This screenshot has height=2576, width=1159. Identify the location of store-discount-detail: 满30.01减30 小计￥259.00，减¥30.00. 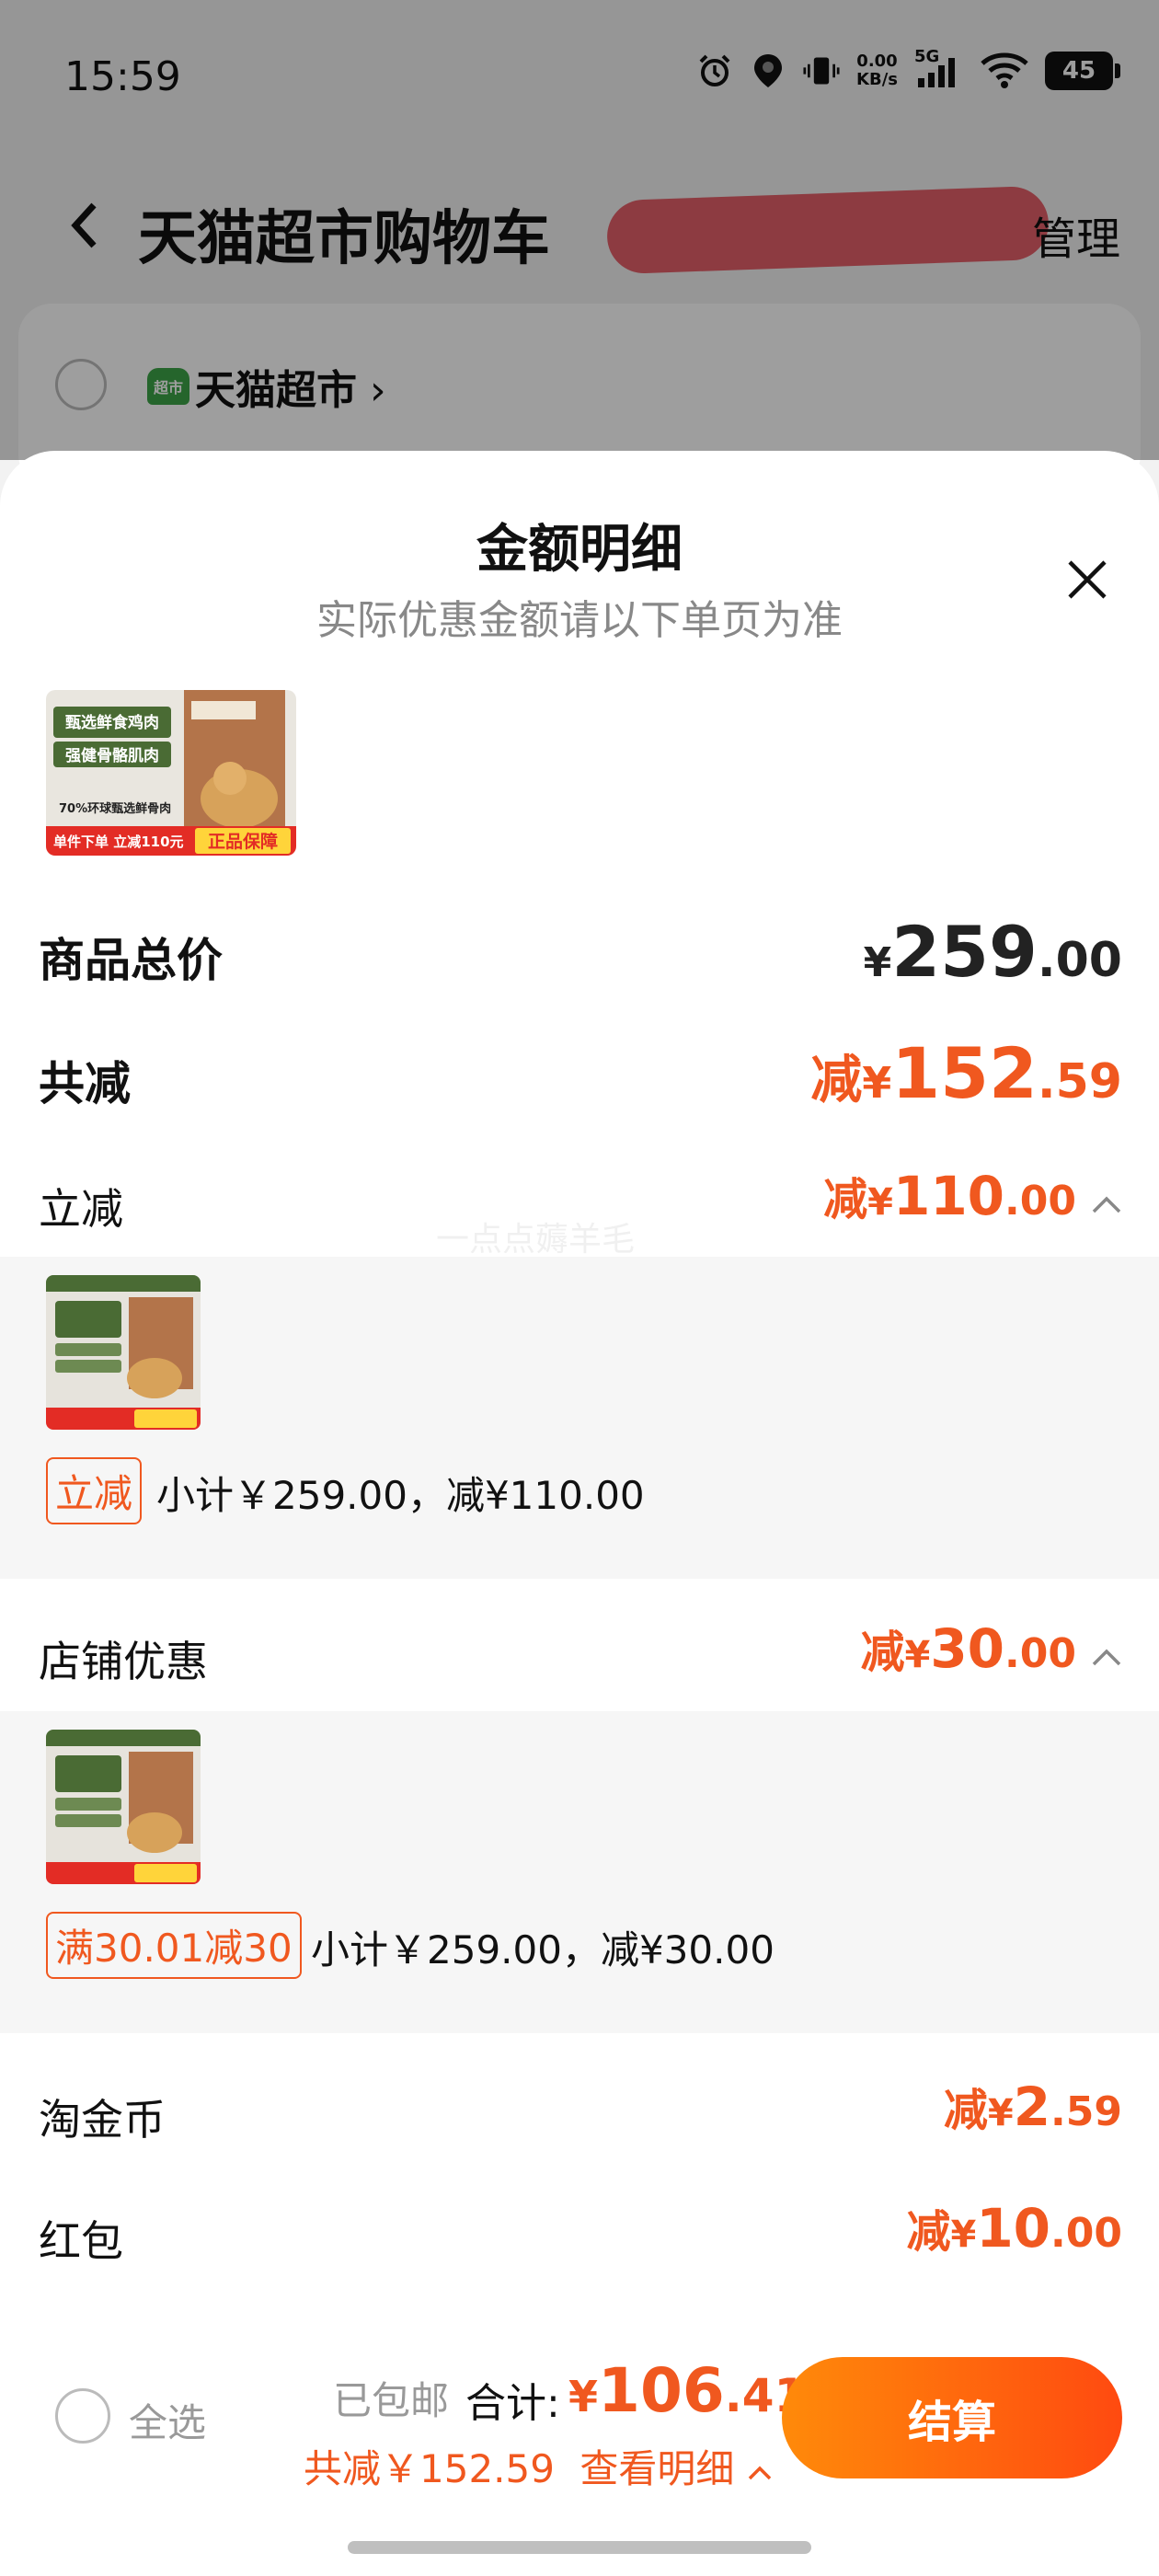
(579, 1872).